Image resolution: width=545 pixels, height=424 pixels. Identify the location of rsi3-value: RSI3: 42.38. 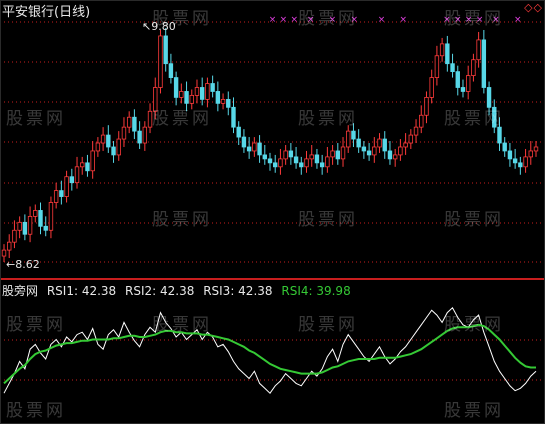
(238, 291).